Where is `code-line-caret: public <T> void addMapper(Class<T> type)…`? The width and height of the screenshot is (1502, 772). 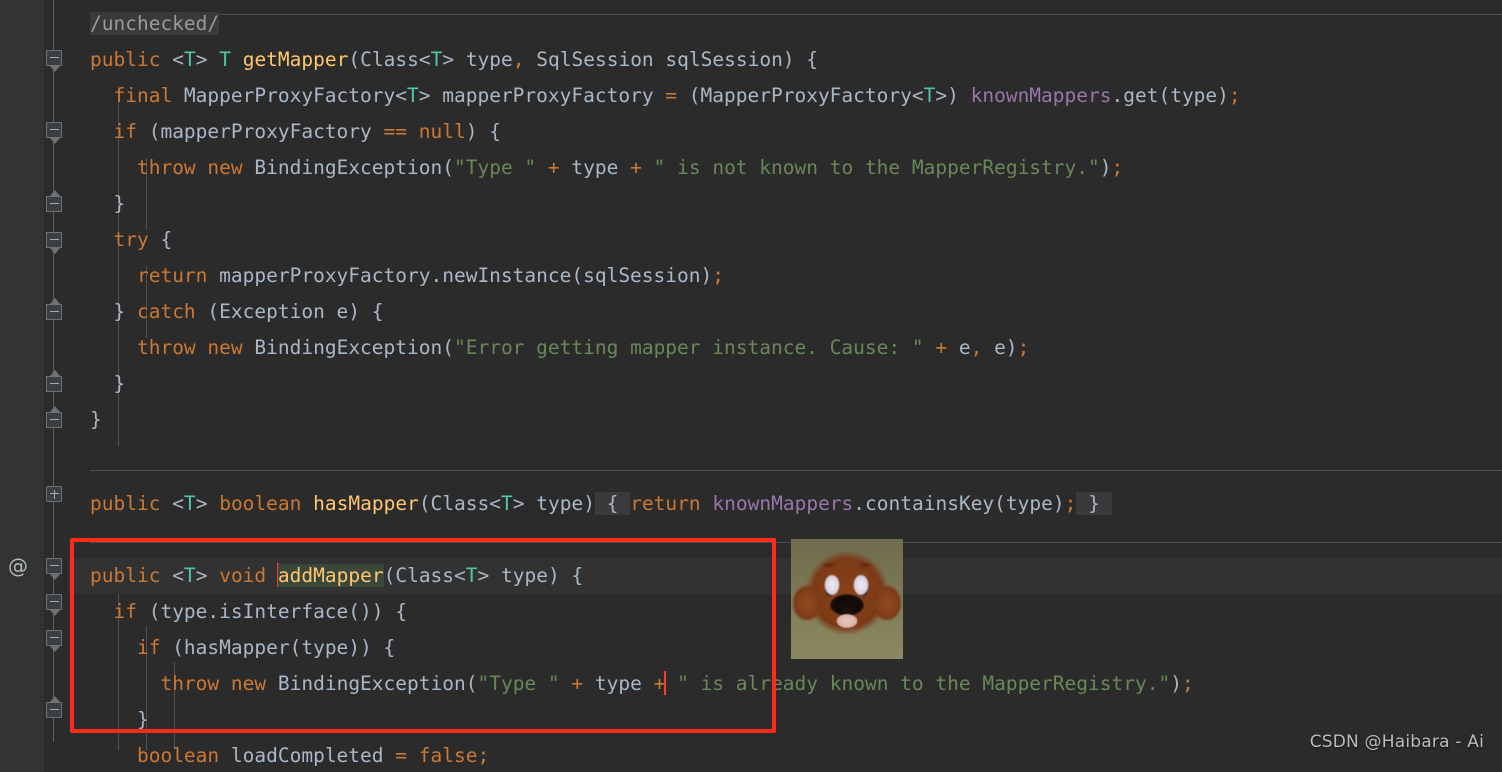
code-line-caret: public <T> void addMapper(Class<T> type)… is located at coordinates (785, 576).